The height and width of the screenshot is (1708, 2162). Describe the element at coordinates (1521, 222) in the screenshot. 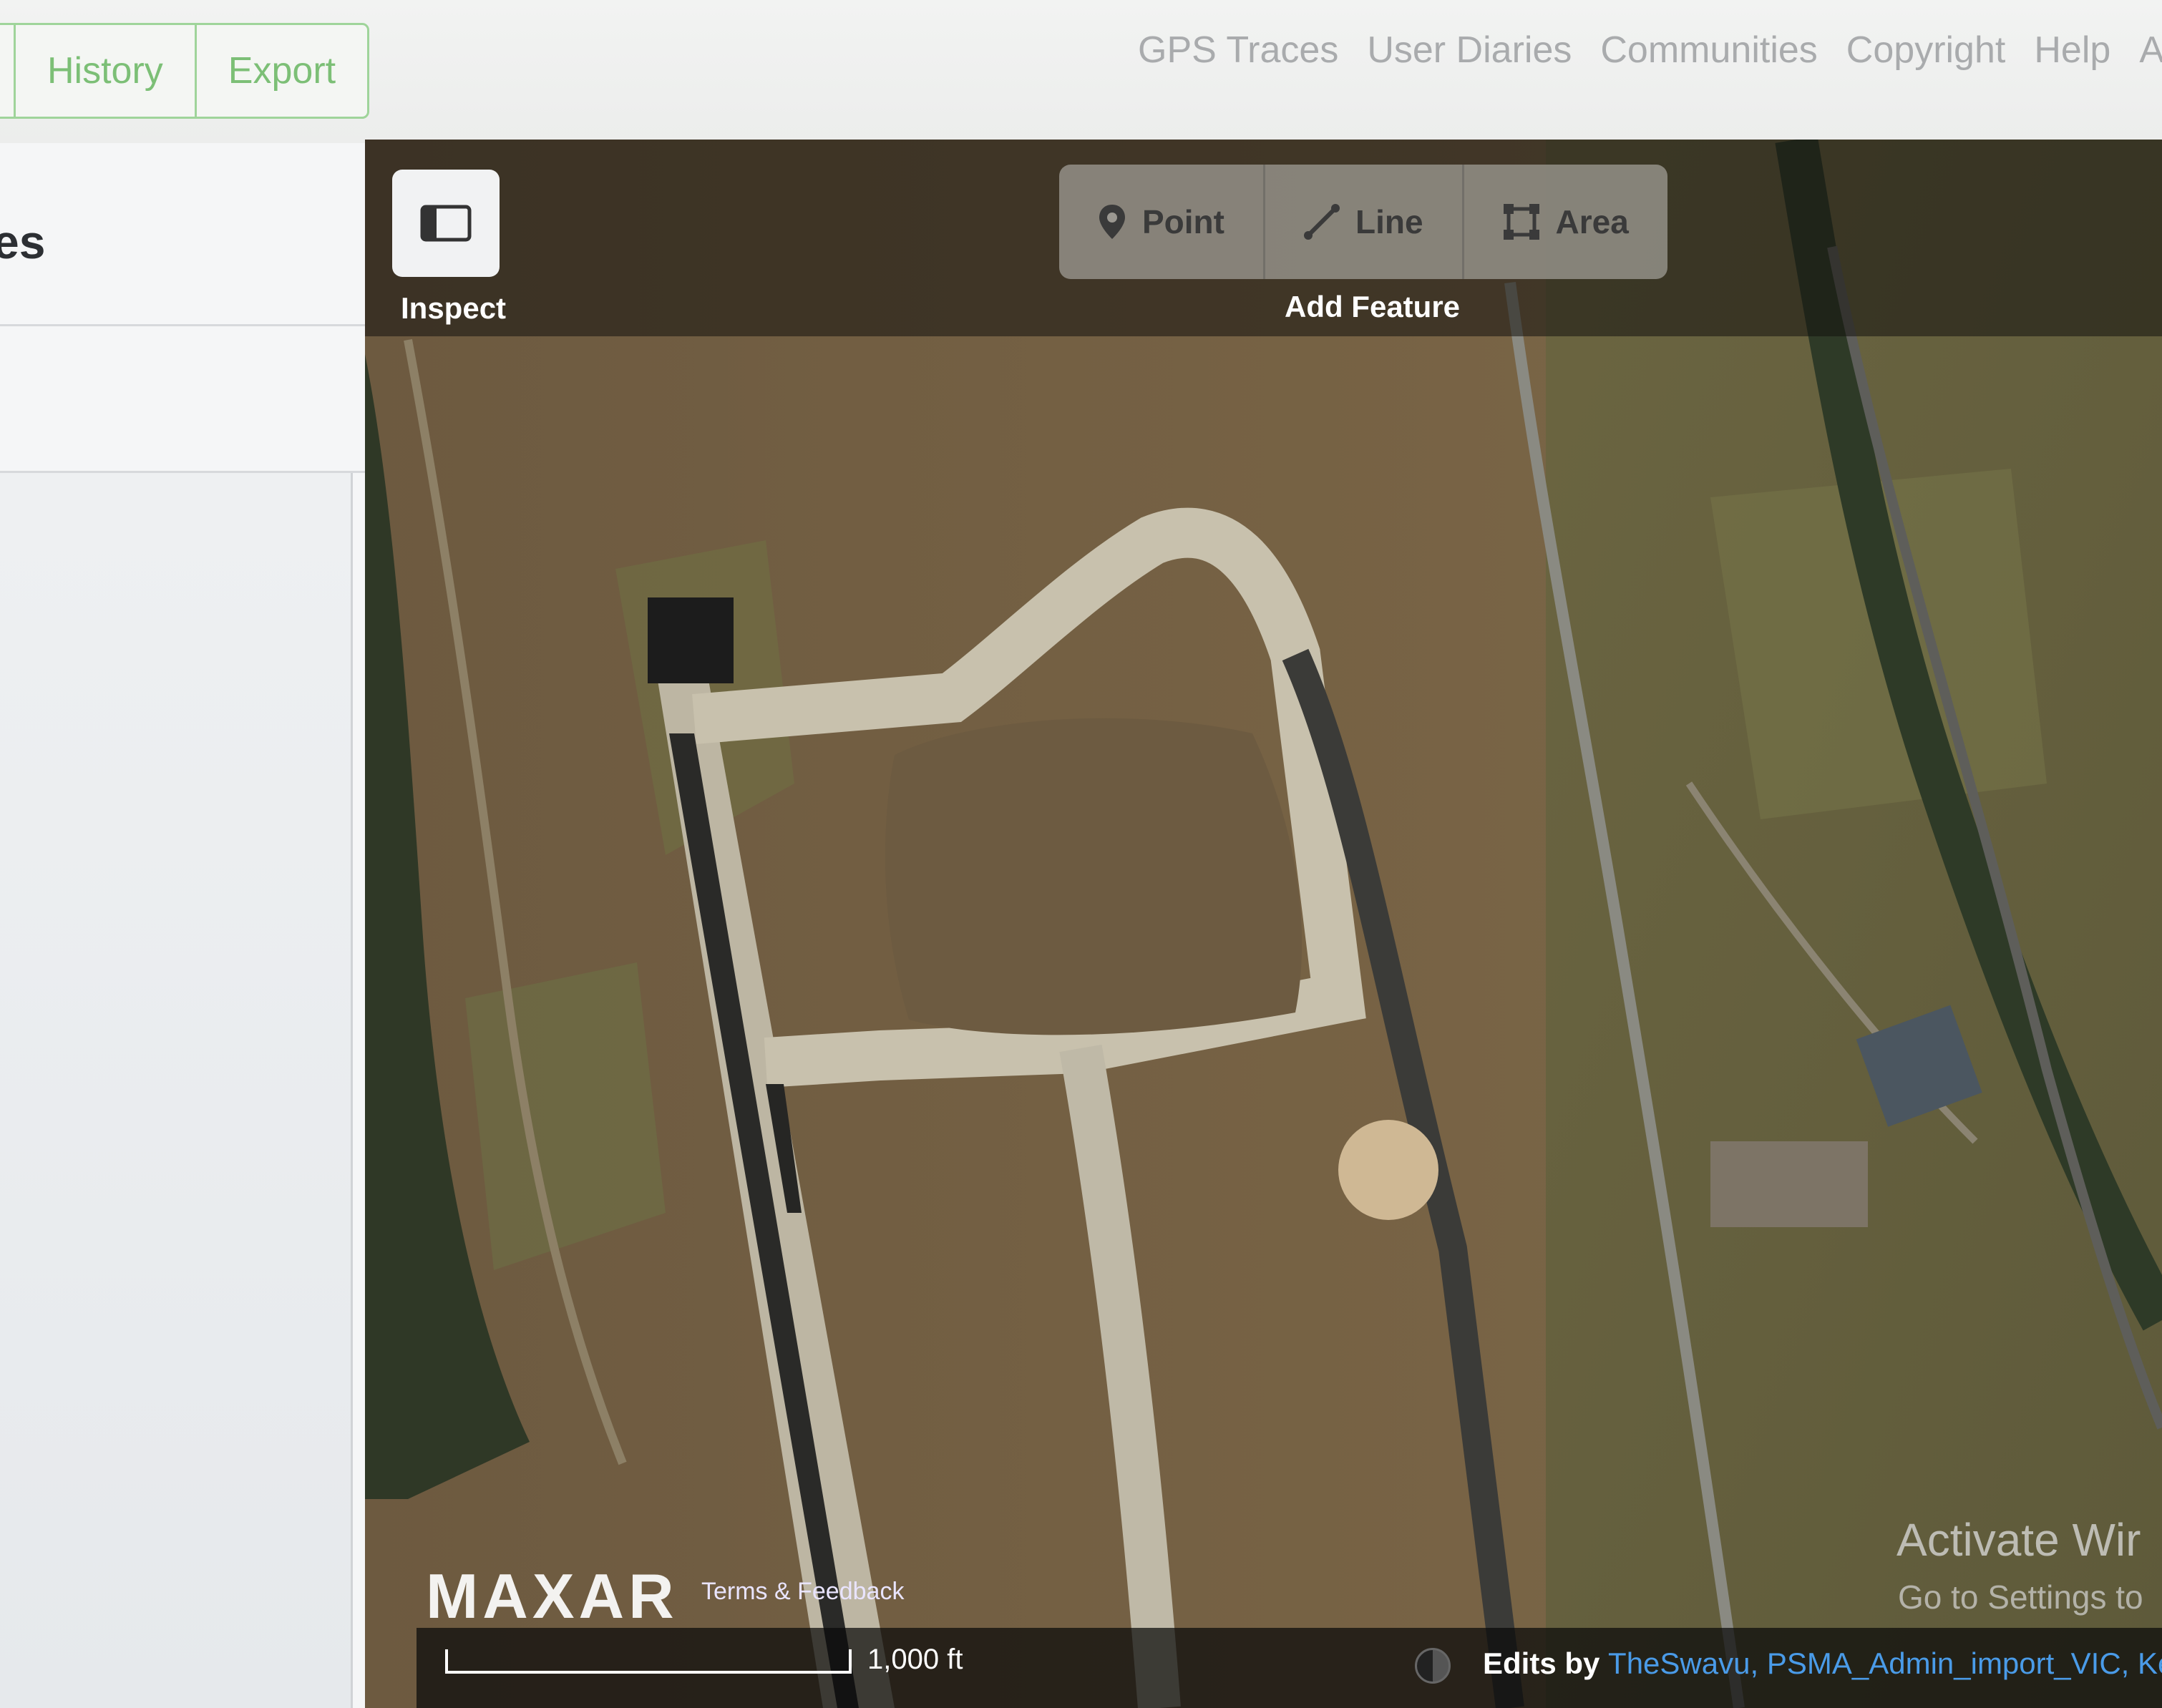

I see `area-icon` at that location.